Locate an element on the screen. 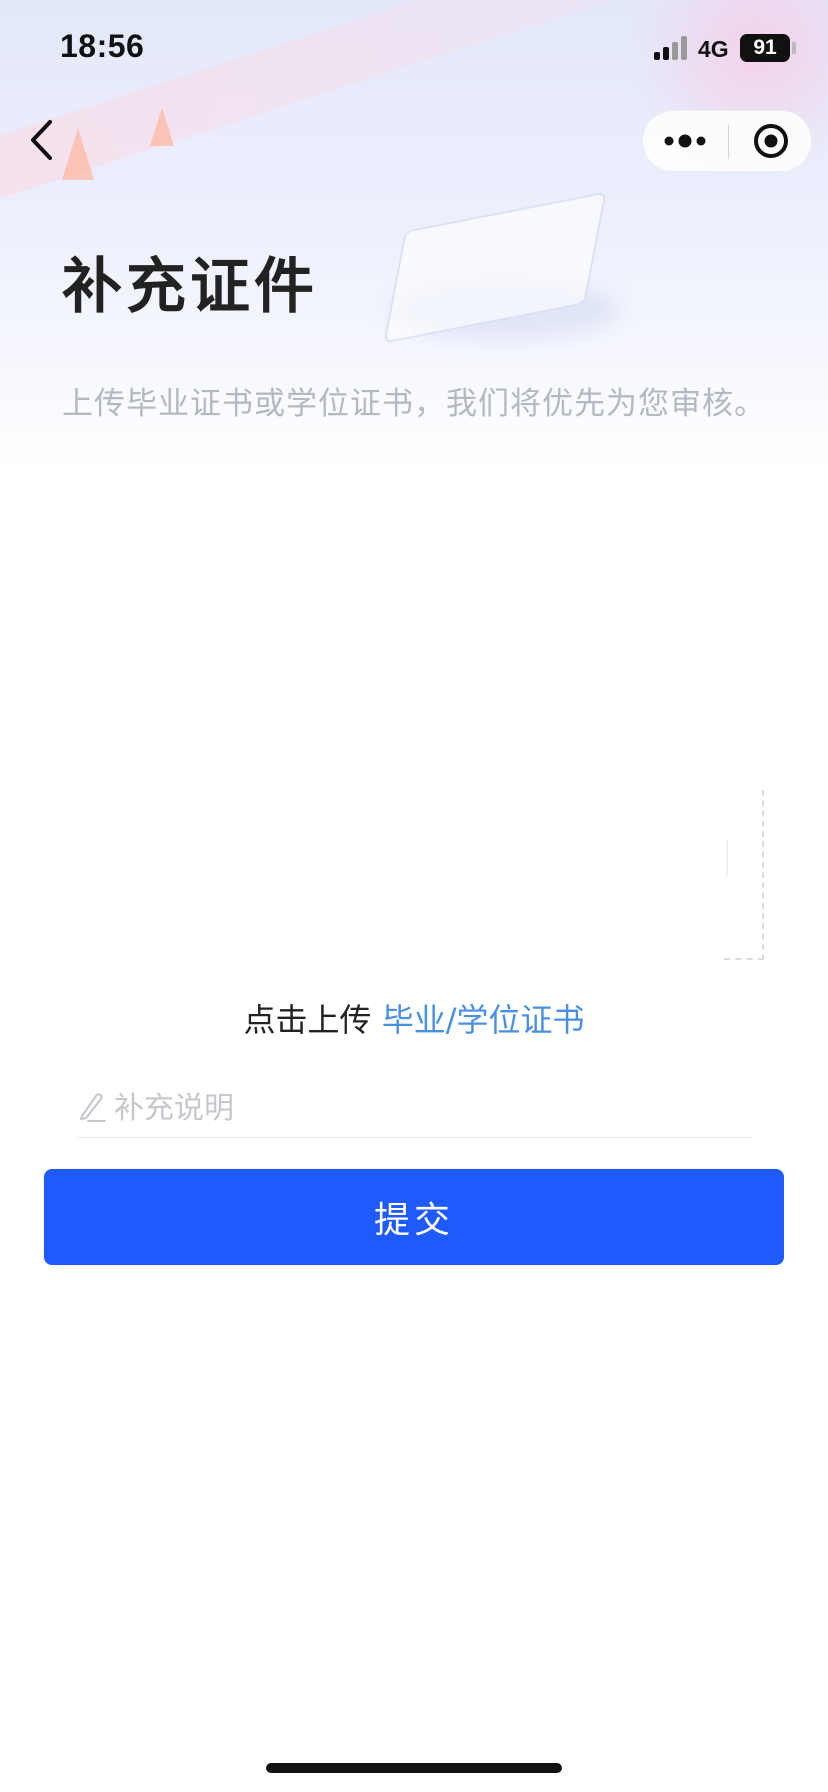 The height and width of the screenshot is (1792, 828). upload-caption: 点击上传 毕业/学位证书 is located at coordinates (414, 1018).